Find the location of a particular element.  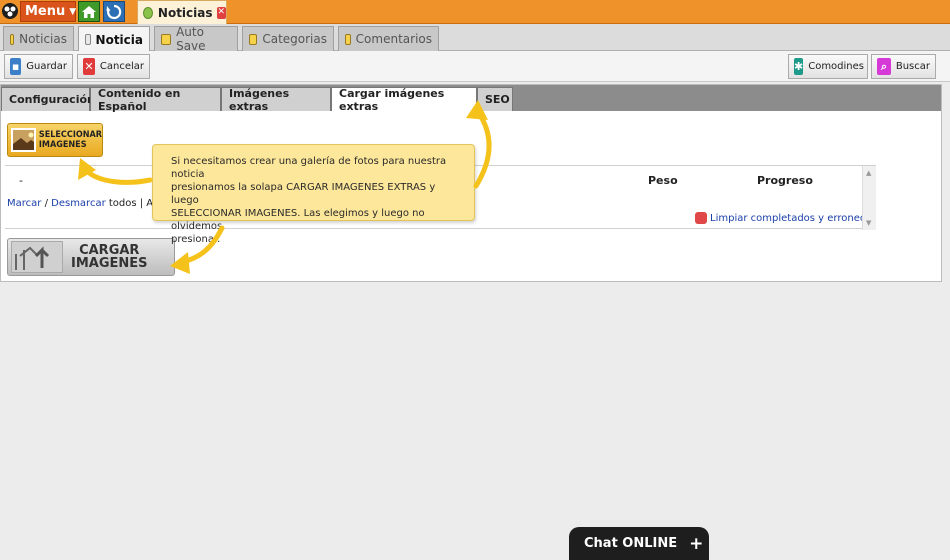

tab-label: Noticias is located at coordinates (43, 39).